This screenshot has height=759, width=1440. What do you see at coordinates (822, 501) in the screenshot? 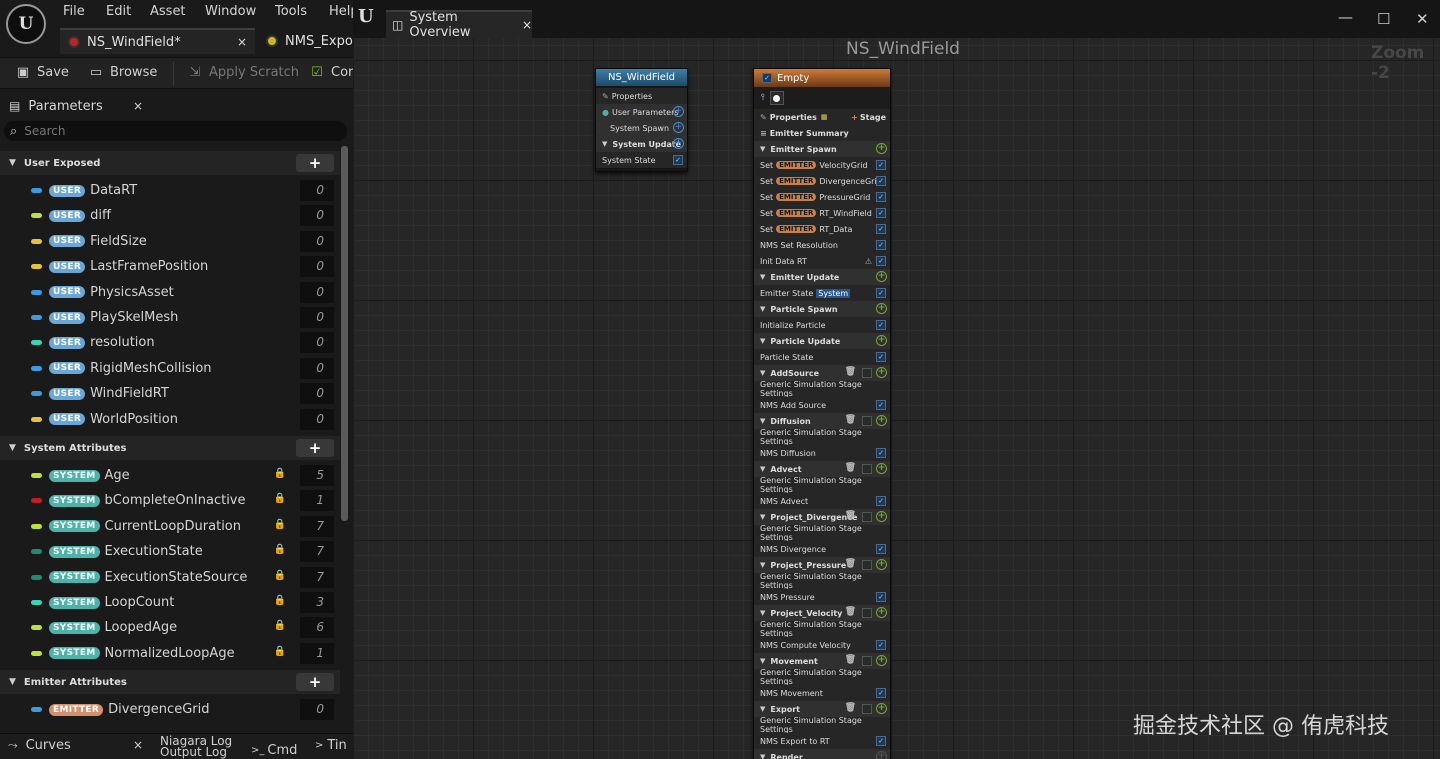
I see `module-row: NMS Advect ✓` at bounding box center [822, 501].